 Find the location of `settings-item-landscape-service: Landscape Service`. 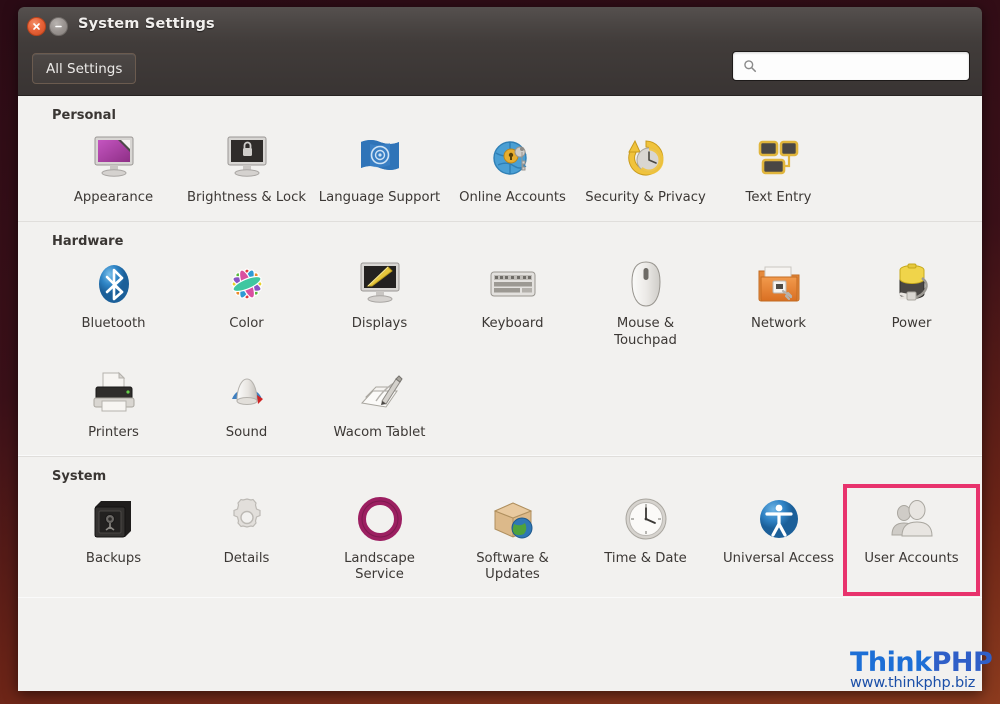

settings-item-landscape-service: Landscape Service is located at coordinates (379, 540).